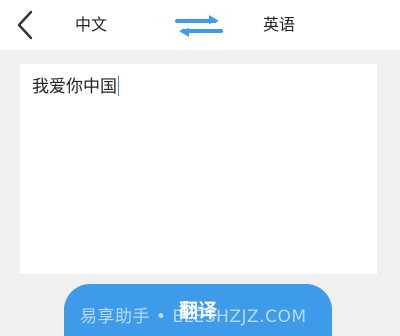  I want to click on chevron-left-icon, so click(25, 25).